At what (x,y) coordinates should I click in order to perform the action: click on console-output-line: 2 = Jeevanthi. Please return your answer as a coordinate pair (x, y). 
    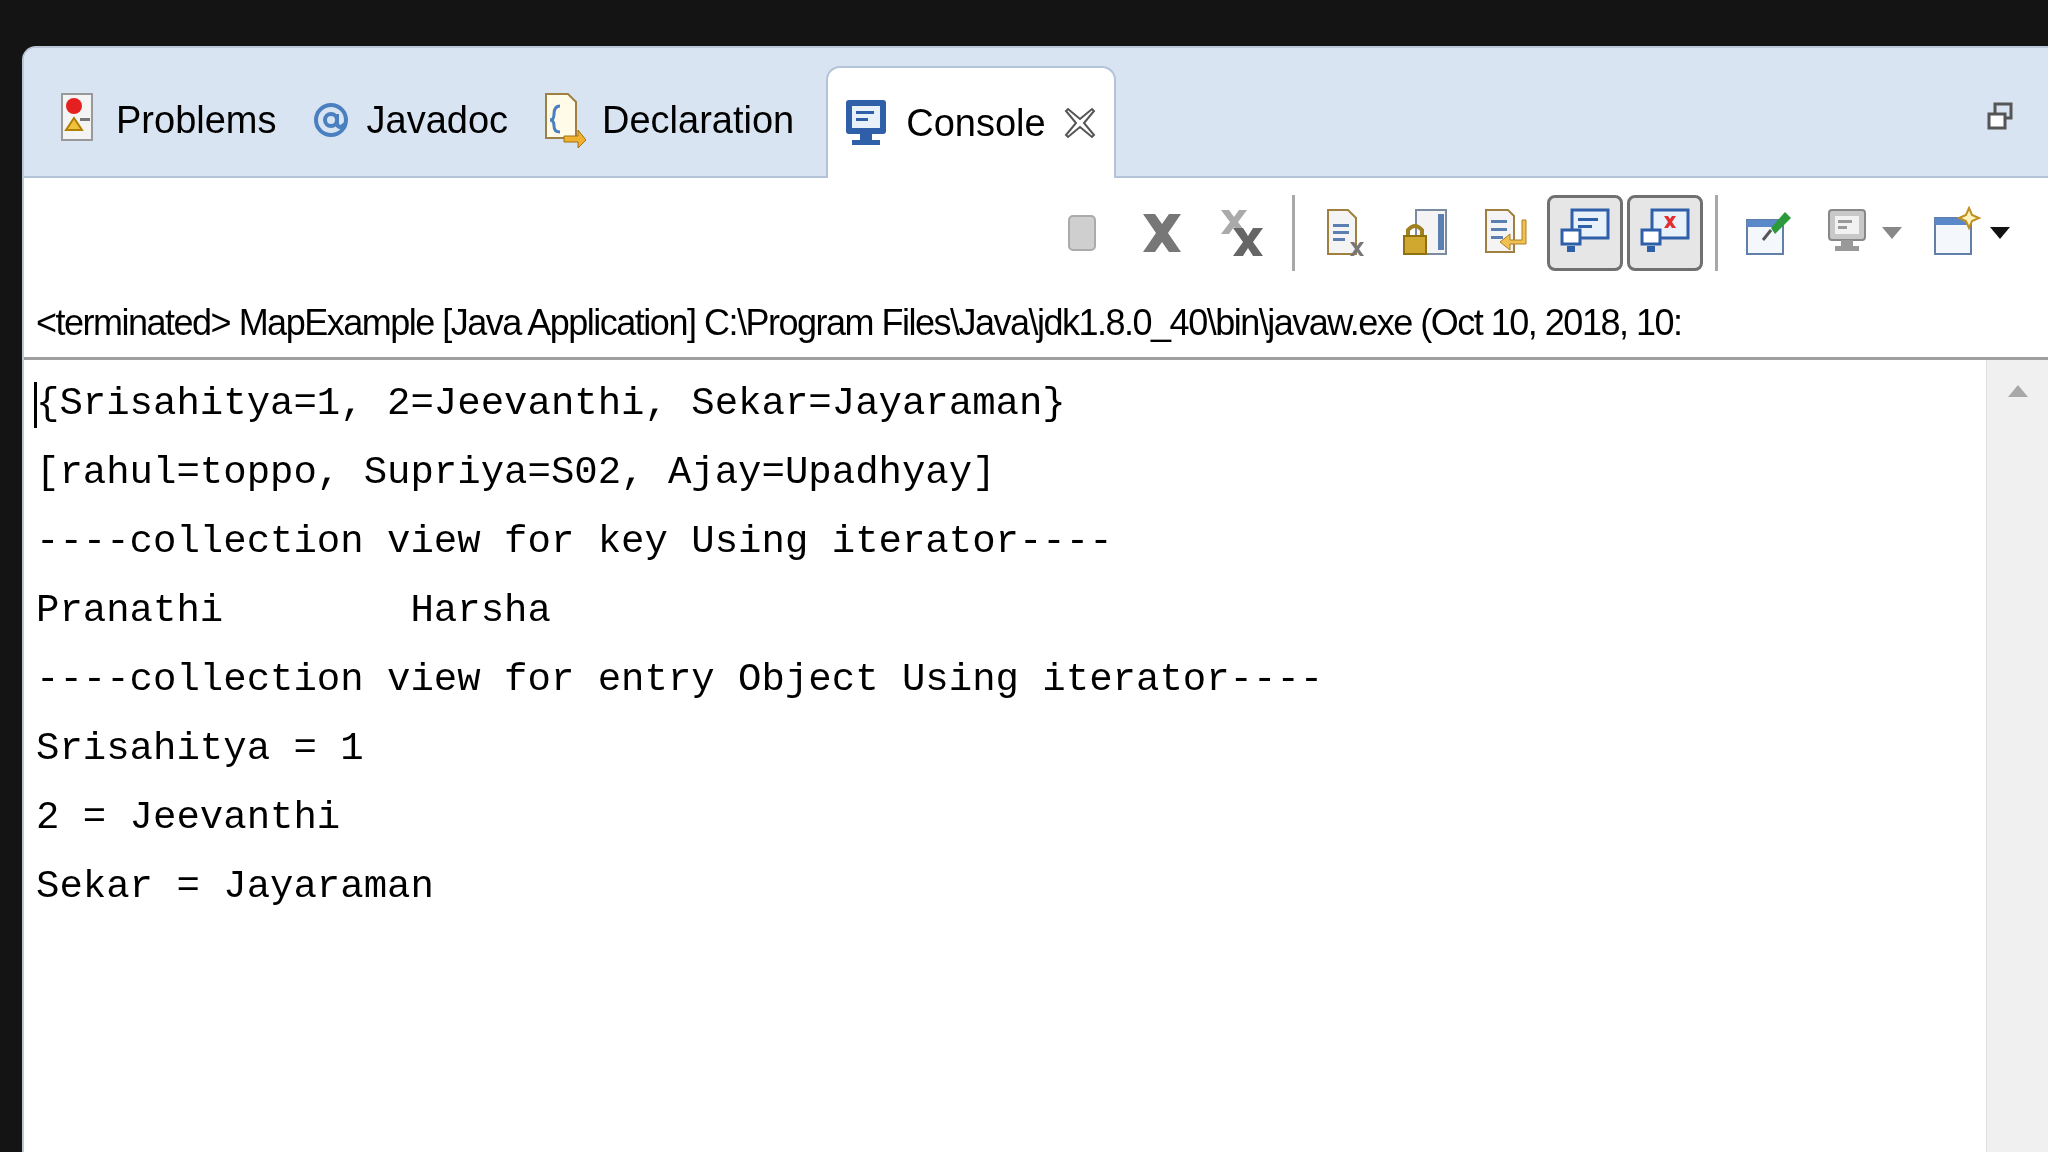
    Looking at the image, I should click on (188, 818).